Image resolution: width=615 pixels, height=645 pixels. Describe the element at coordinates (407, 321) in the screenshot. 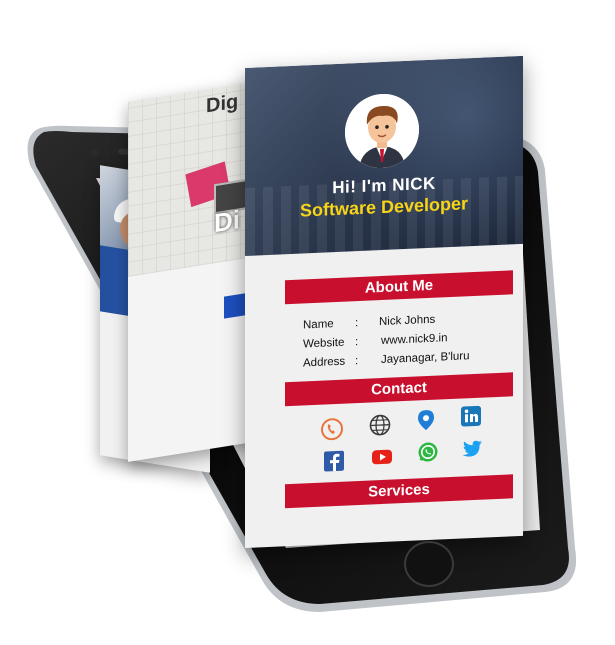

I see `about-value: Nick Johns` at that location.